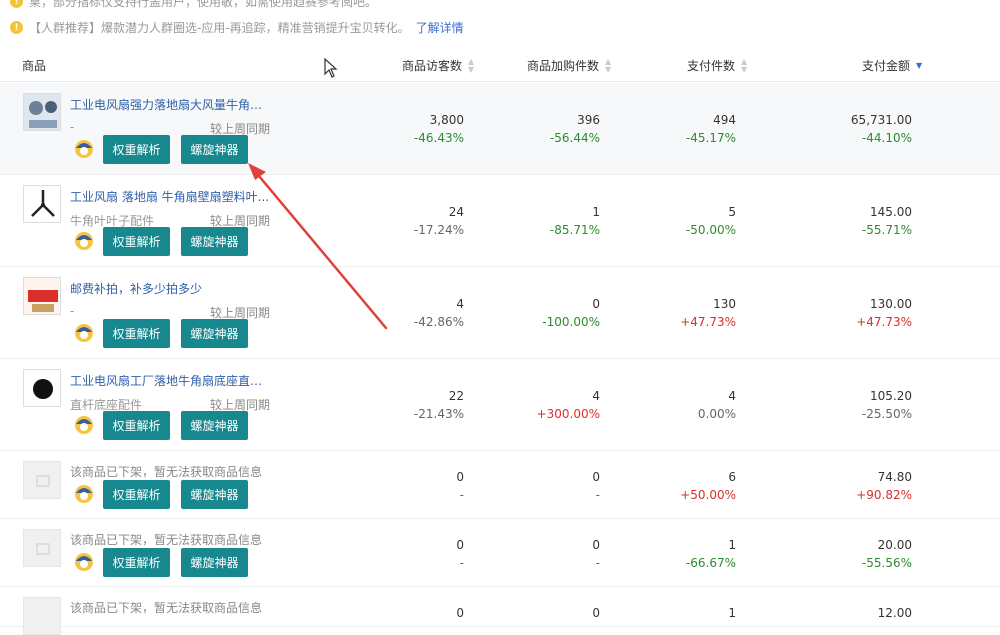 The image size is (1000, 635). What do you see at coordinates (892, 65) in the screenshot?
I see `header-paid-amount: 支付金额 ▼` at bounding box center [892, 65].